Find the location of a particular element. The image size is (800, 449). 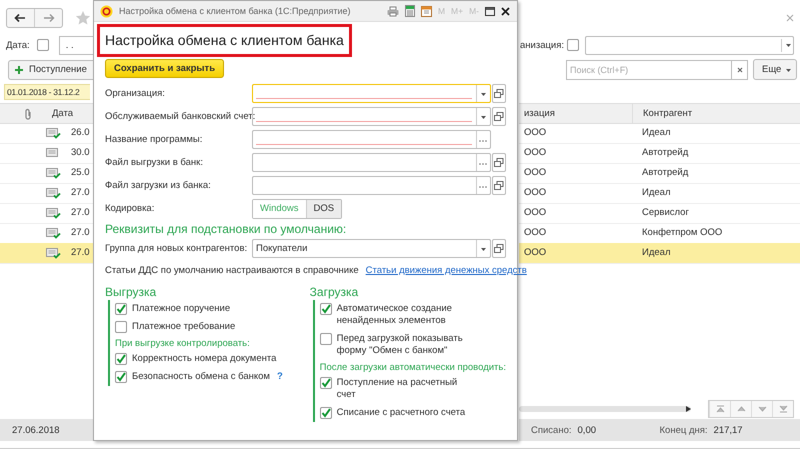

table-cell: 26.0 is located at coordinates (80, 132).